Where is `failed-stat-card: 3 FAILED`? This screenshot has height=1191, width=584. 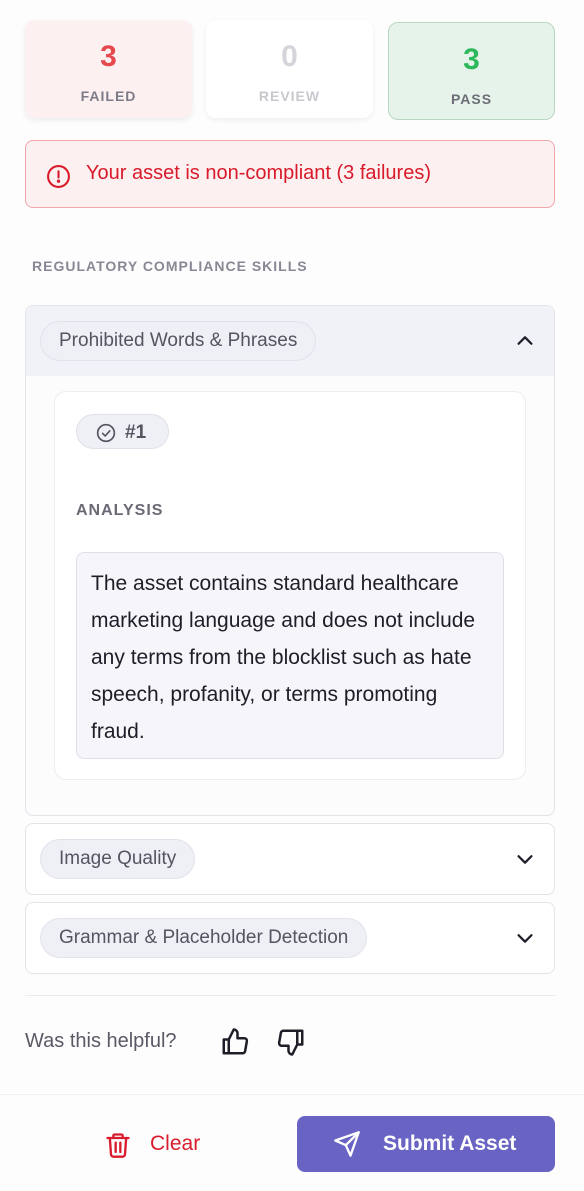 failed-stat-card: 3 FAILED is located at coordinates (108, 69).